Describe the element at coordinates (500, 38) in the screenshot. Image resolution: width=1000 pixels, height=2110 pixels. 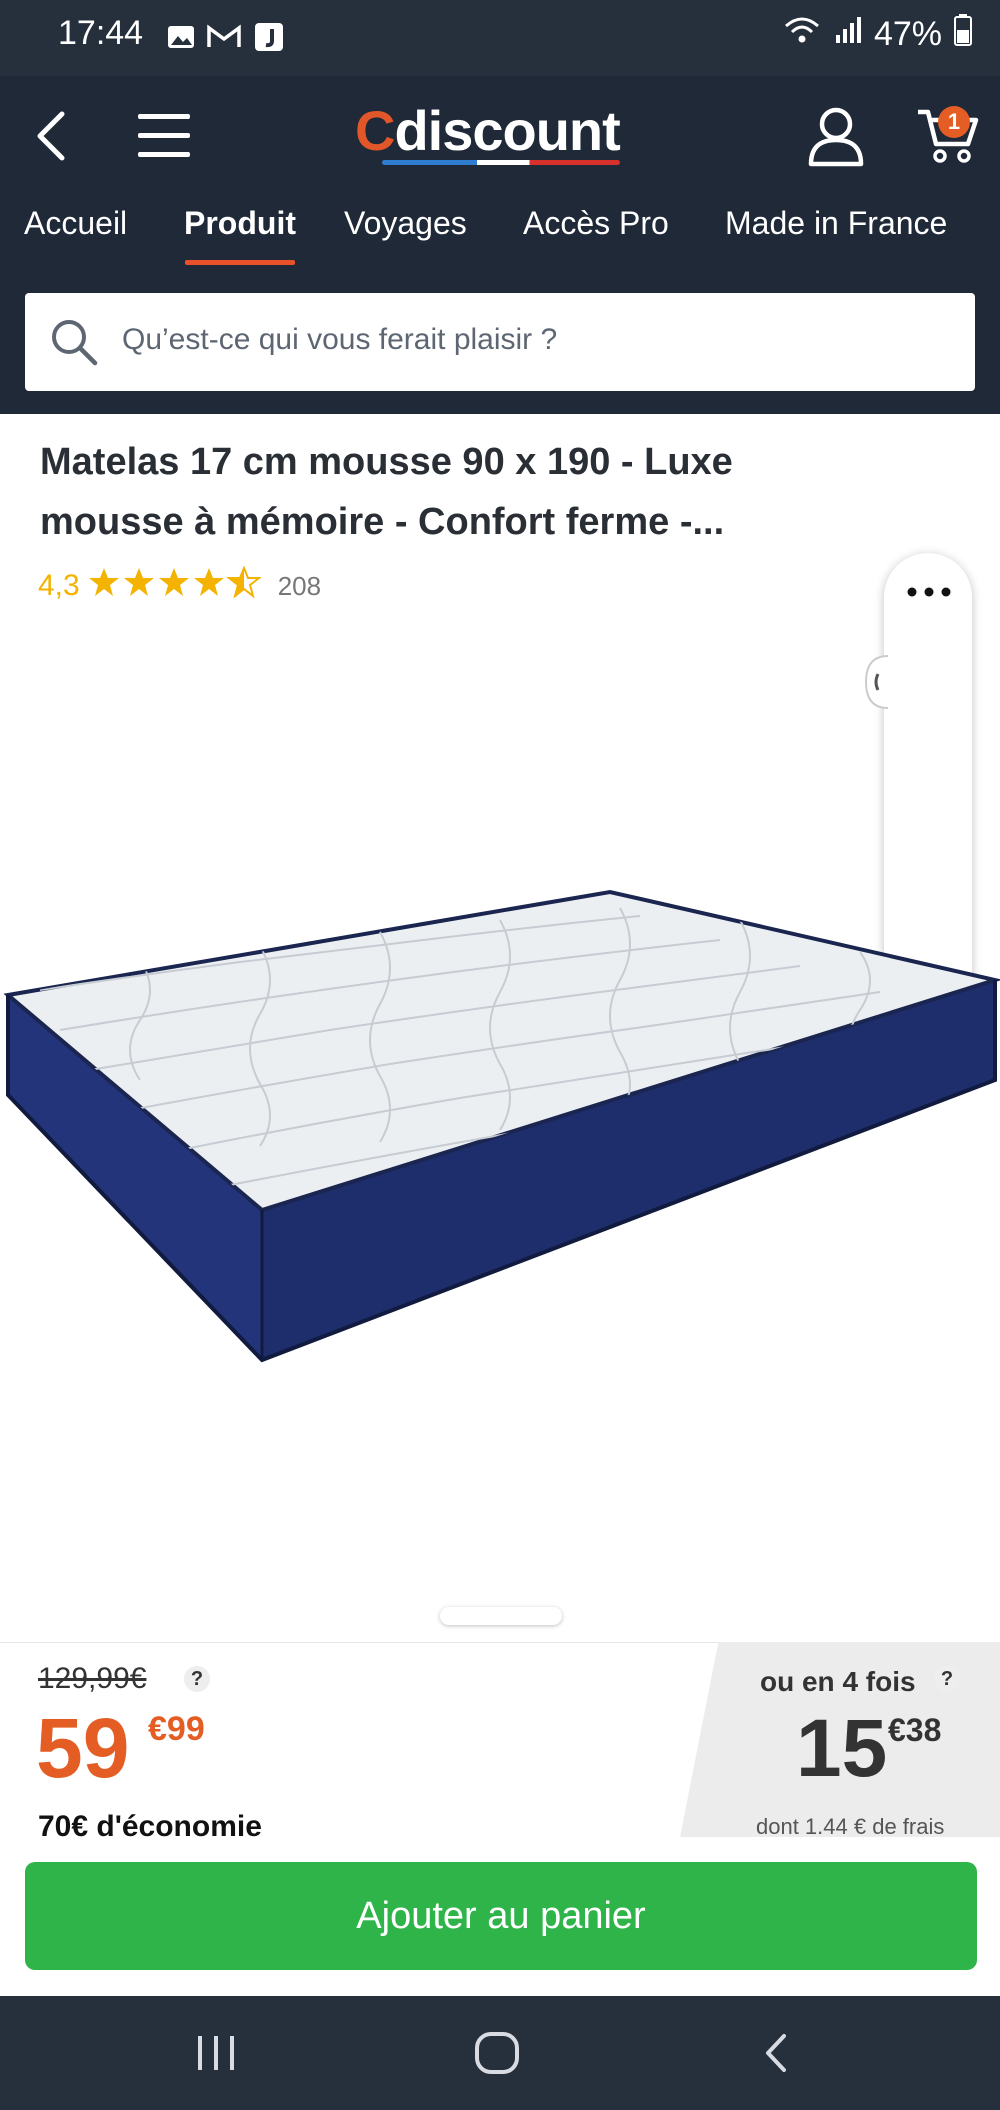
I see `status-bar: 17:44 47%` at that location.